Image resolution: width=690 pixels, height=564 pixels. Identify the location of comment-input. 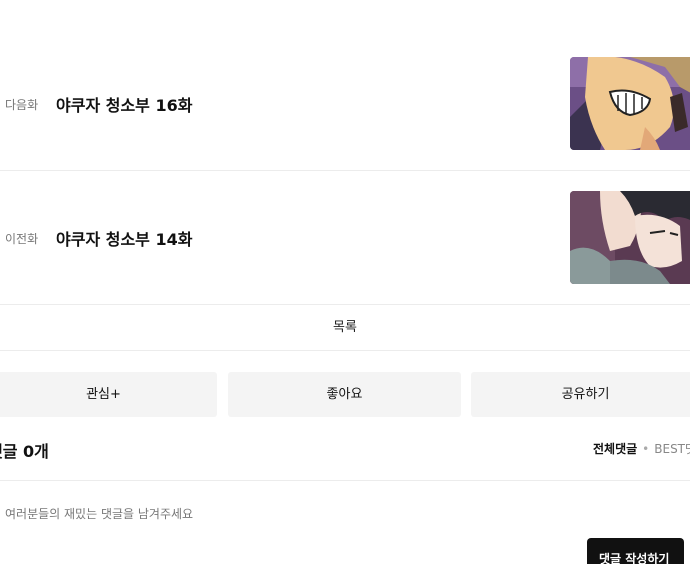
(285, 514).